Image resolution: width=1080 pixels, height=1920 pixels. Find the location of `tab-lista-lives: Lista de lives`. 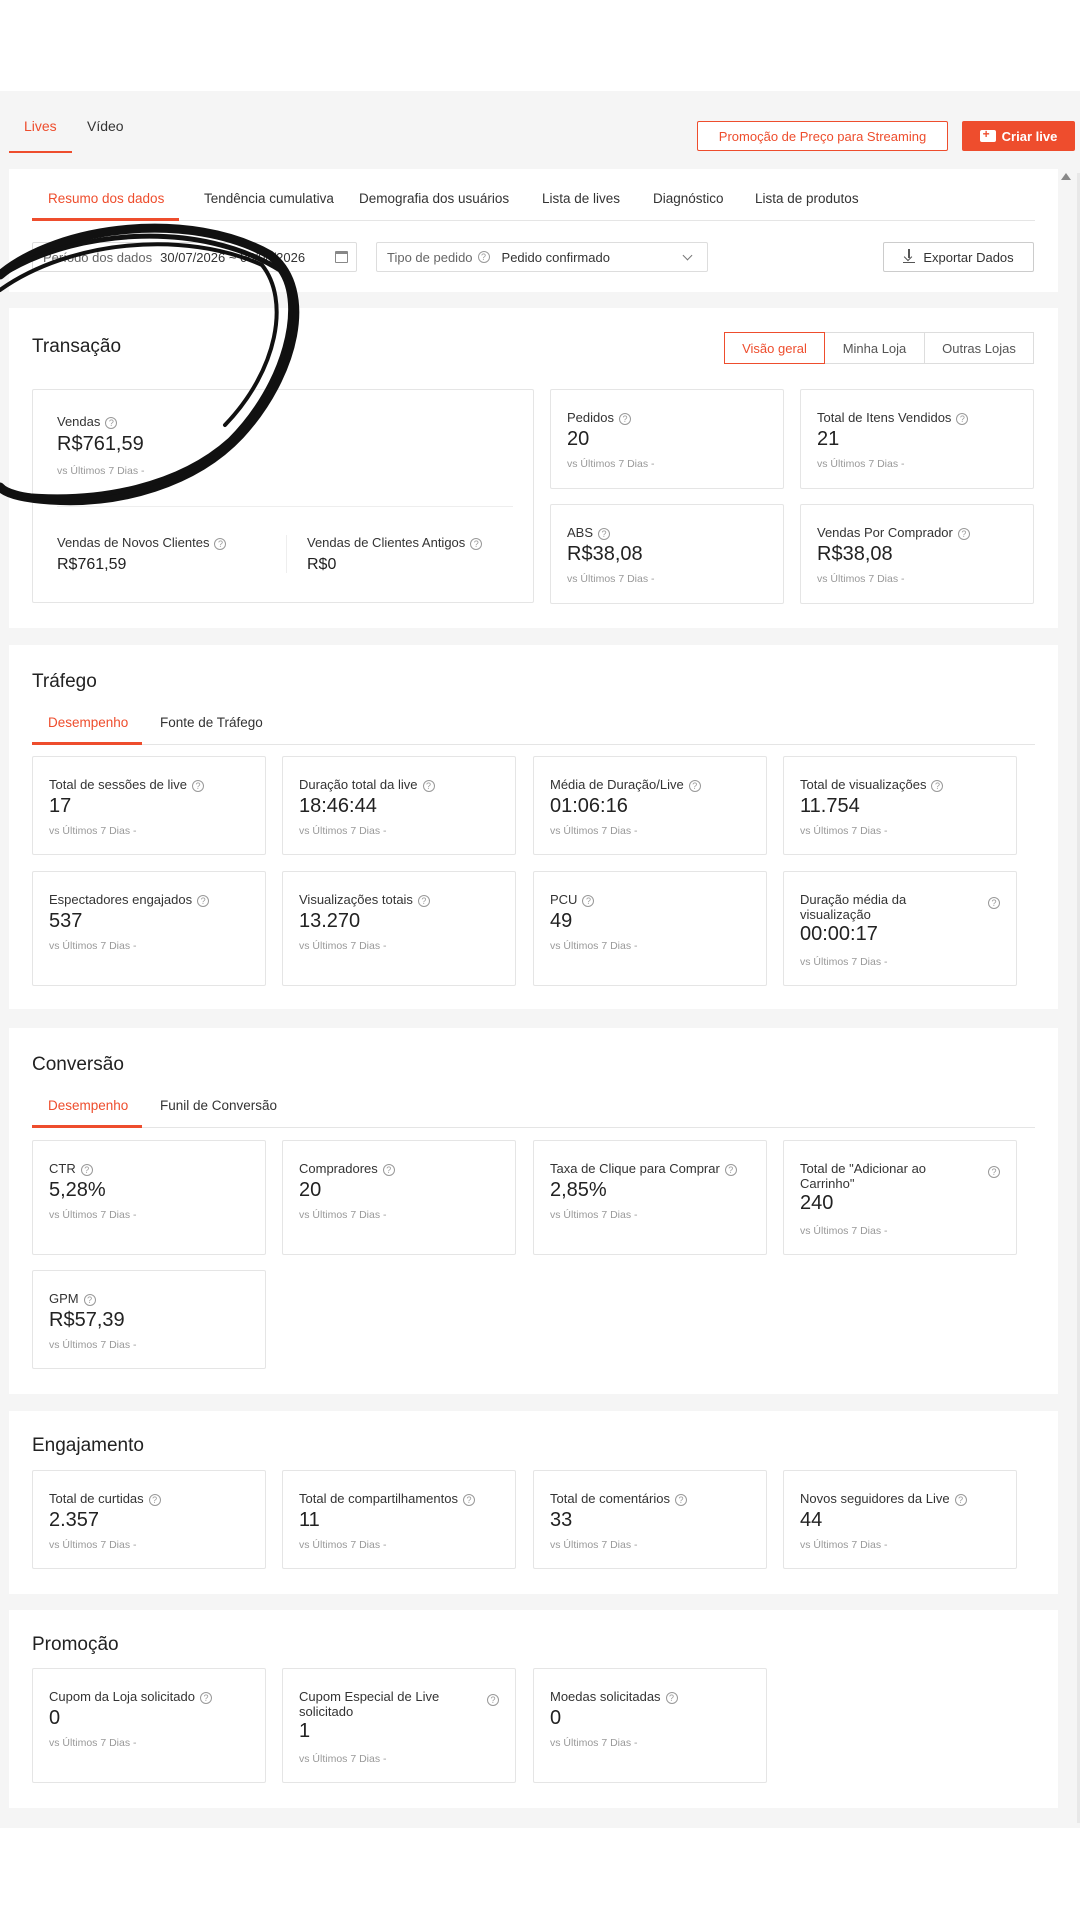

tab-lista-lives: Lista de lives is located at coordinates (581, 199).